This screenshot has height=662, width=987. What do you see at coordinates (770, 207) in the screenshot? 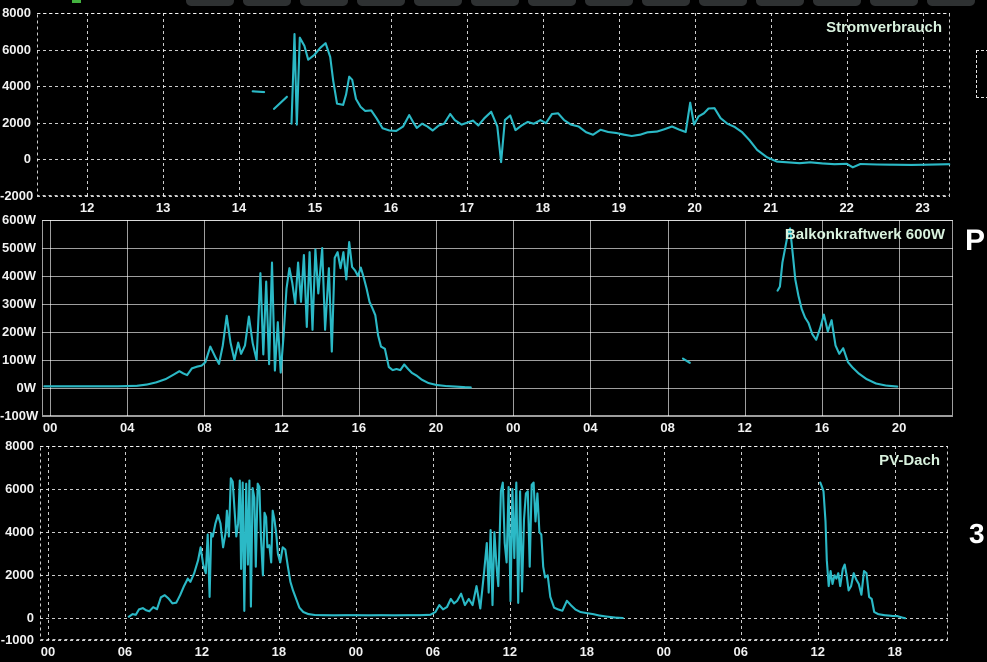
I see `x-tick-label: 21` at bounding box center [770, 207].